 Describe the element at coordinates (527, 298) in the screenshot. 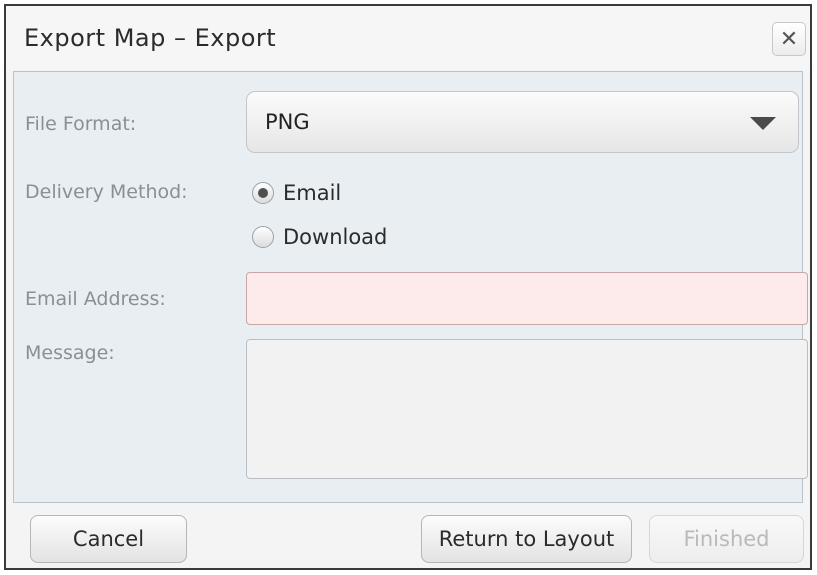

I see `email-address-input` at that location.